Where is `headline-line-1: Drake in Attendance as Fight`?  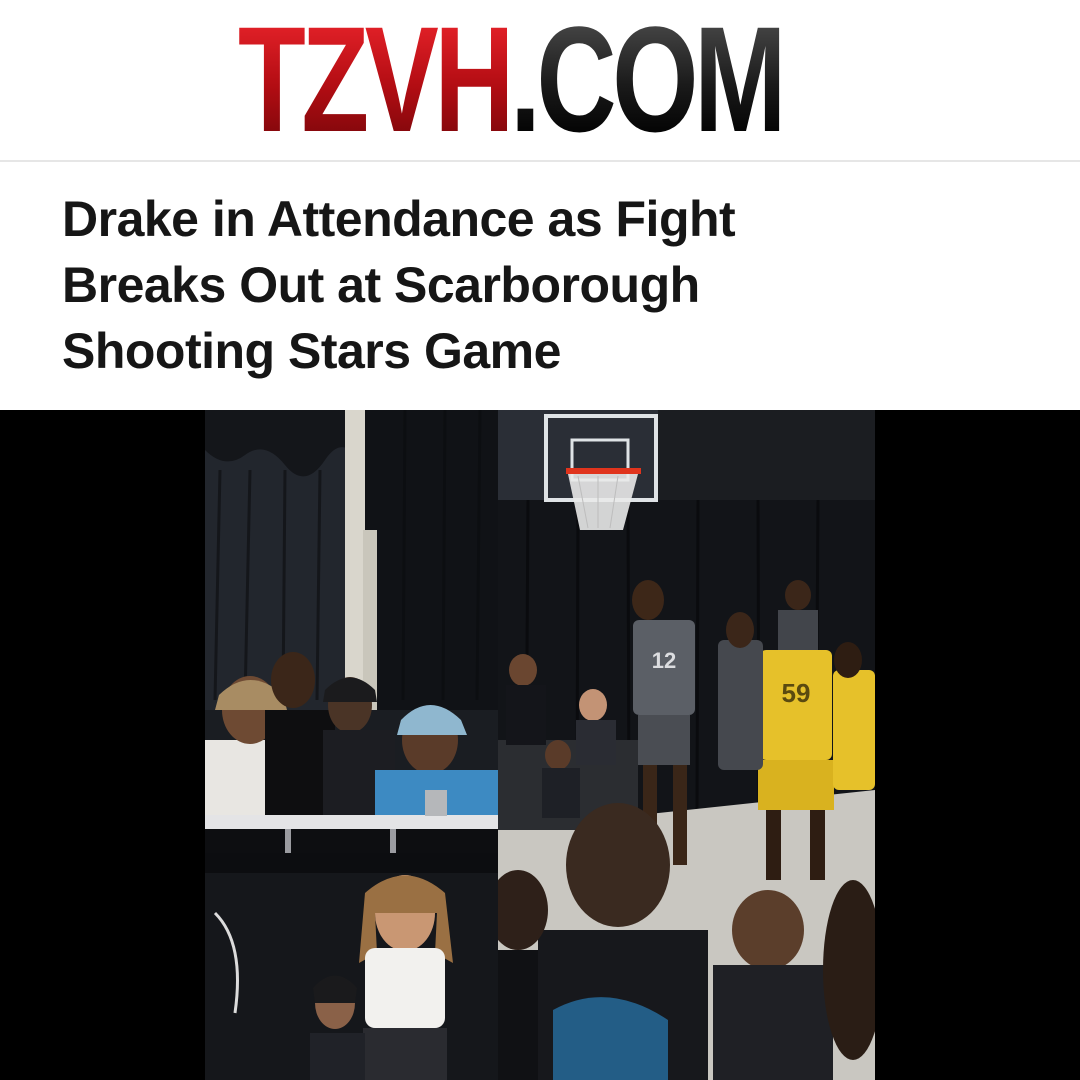
headline-line-1: Drake in Attendance as Fight is located at coordinates (399, 219).